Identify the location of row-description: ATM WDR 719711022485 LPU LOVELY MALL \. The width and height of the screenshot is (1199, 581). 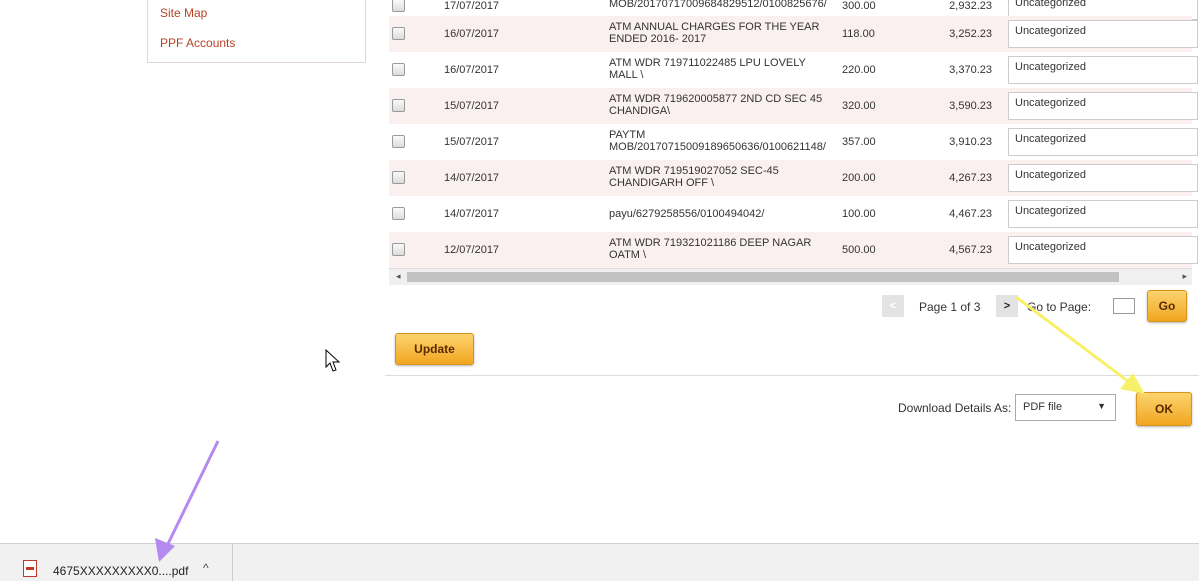
(707, 69).